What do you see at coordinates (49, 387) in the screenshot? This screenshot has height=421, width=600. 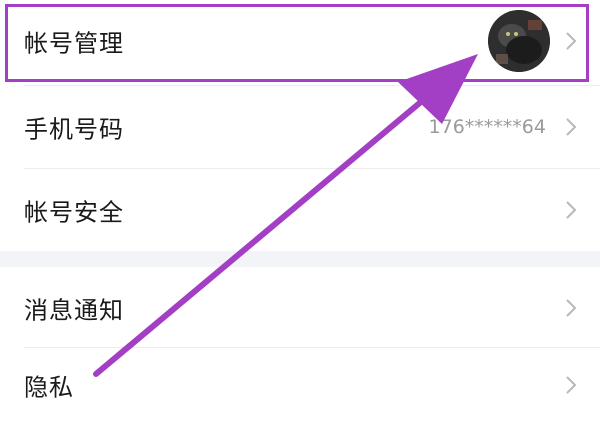 I see `settings-item-label: 隐私` at bounding box center [49, 387].